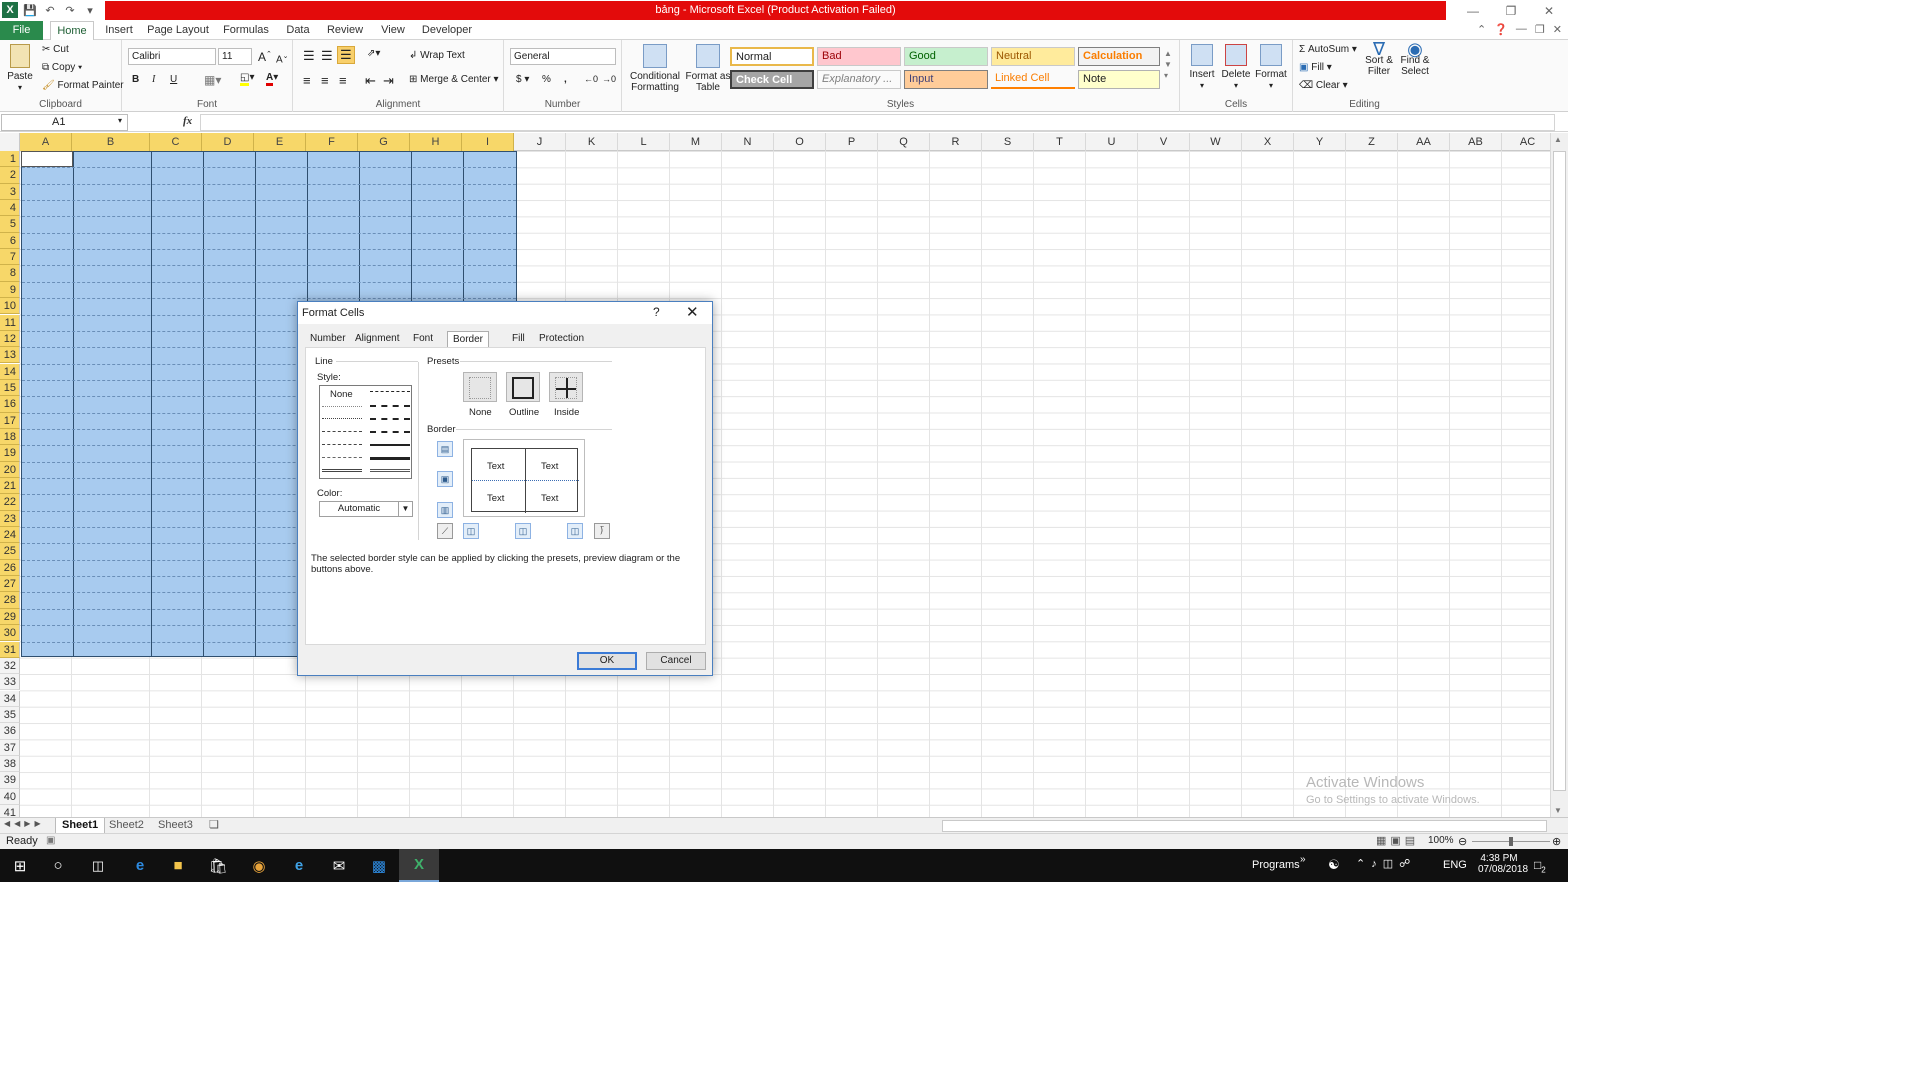 This screenshot has width=1920, height=1080. Describe the element at coordinates (10, 420) in the screenshot. I see `row-header-17: 17` at that location.